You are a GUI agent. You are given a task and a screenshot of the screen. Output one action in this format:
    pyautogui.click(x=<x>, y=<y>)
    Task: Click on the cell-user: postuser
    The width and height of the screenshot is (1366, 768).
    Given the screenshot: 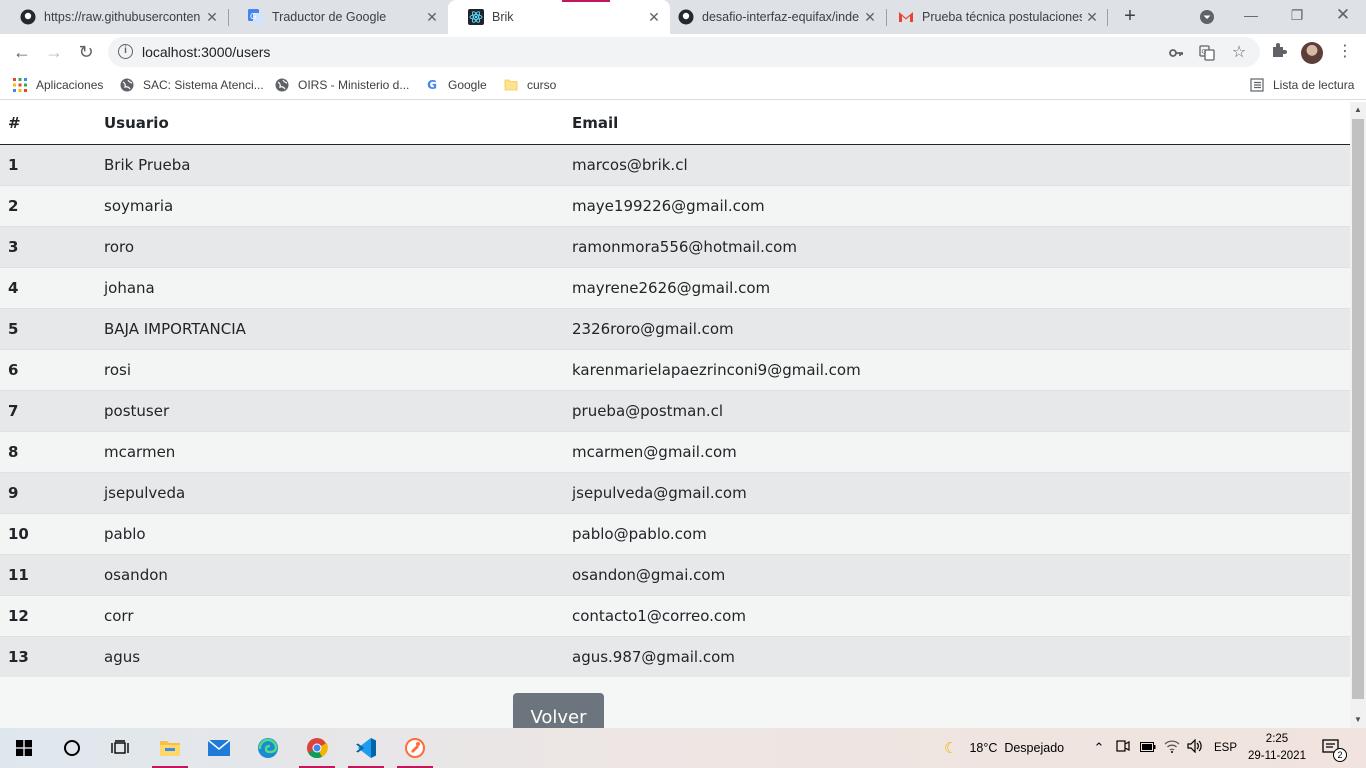 What is the action you would take?
    pyautogui.click(x=330, y=410)
    